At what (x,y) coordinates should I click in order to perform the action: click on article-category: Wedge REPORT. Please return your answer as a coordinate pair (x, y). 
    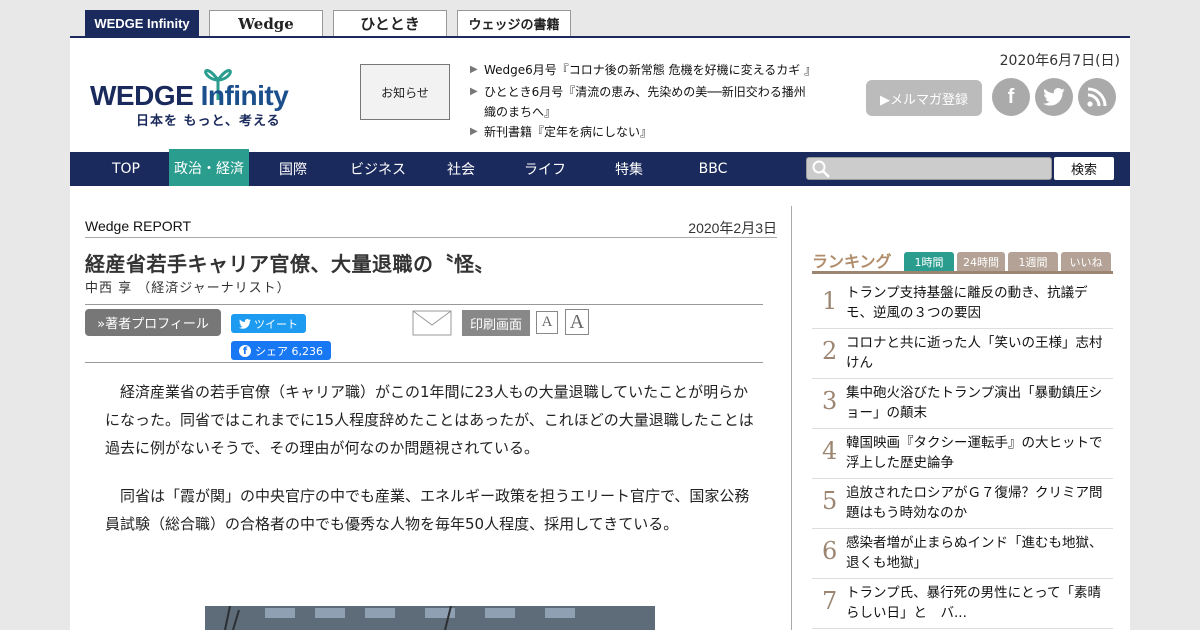
    Looking at the image, I should click on (138, 226).